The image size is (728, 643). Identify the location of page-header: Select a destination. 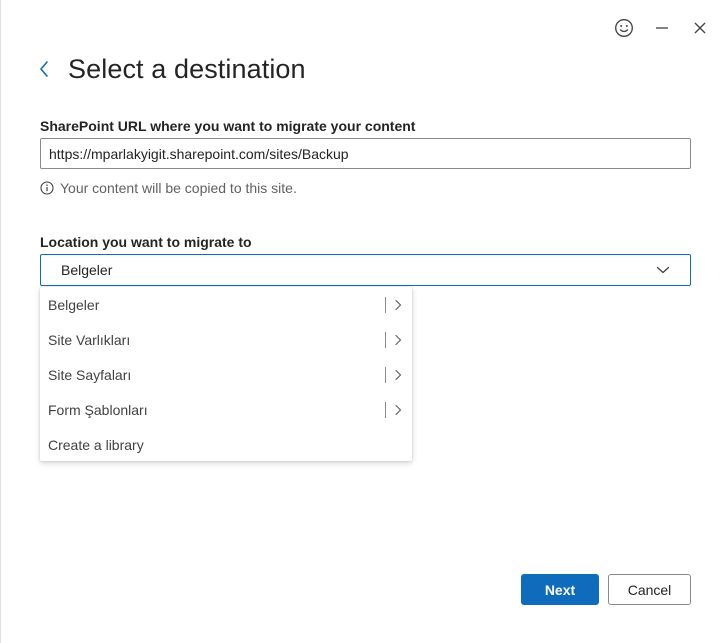
(172, 69).